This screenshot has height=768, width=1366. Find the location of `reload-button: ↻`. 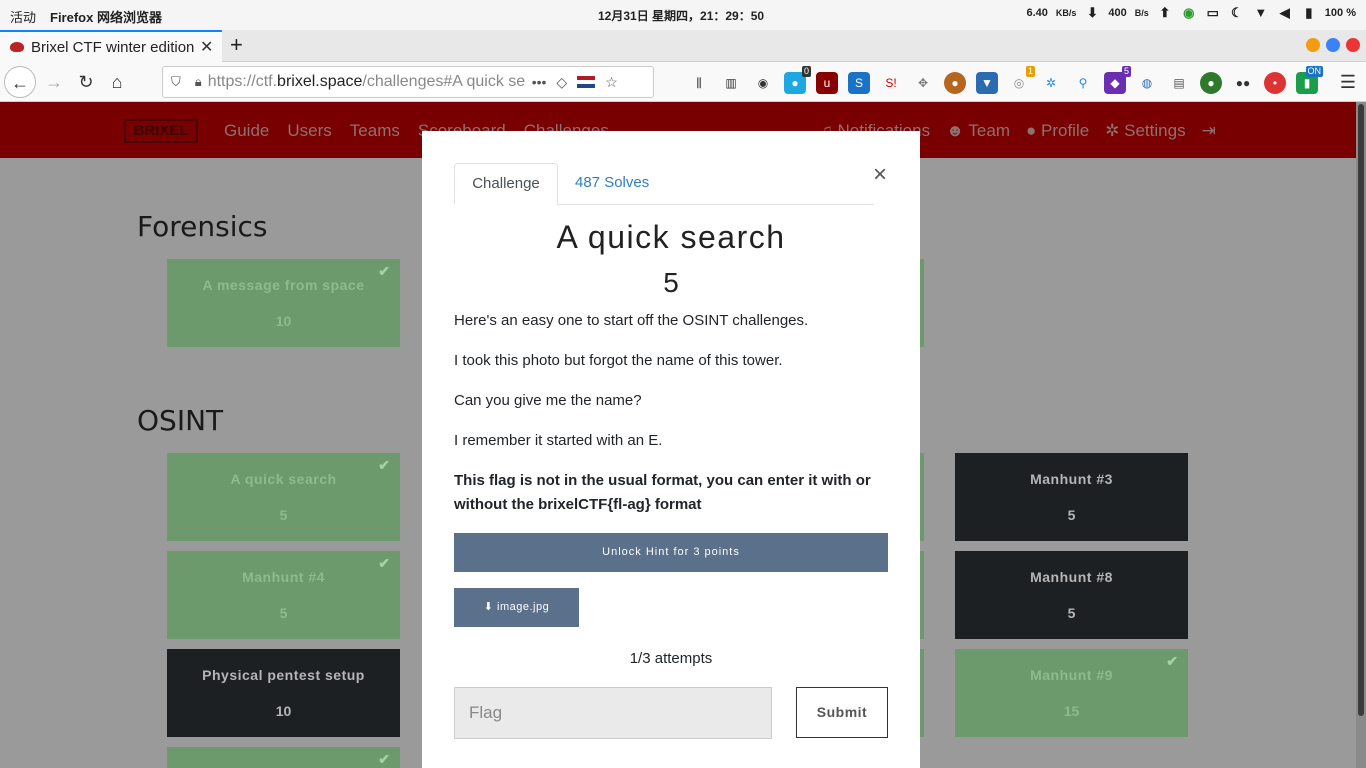

reload-button: ↻ is located at coordinates (86, 82).